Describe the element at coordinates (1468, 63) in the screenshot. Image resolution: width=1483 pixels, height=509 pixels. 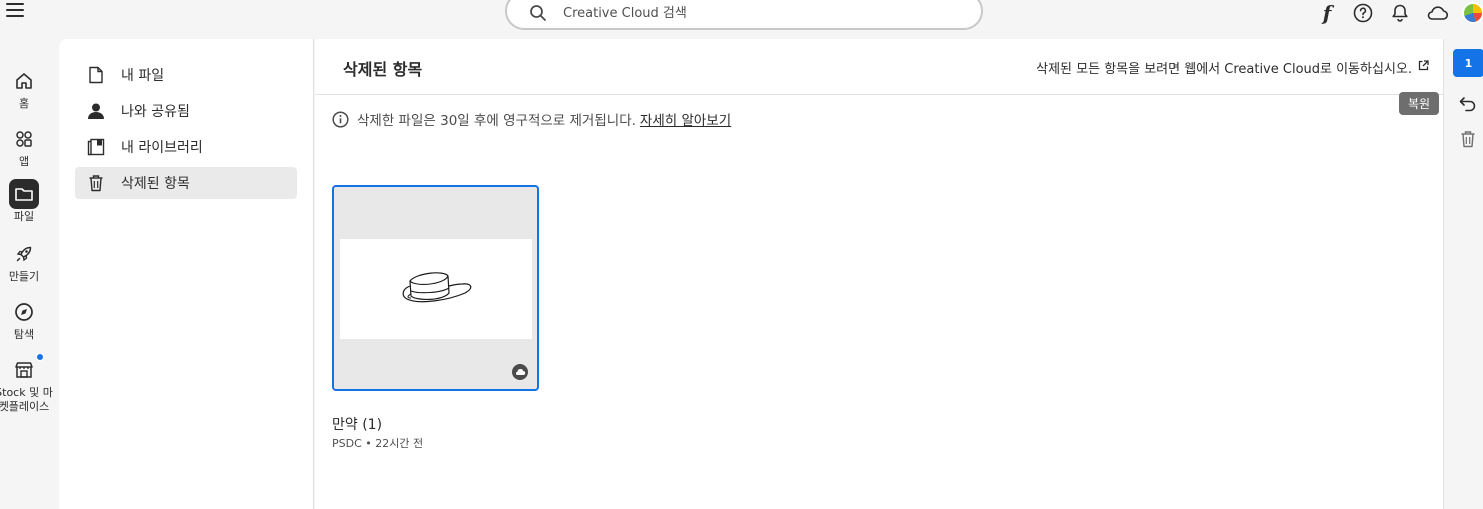
I see `selection-count-badge: 1` at that location.